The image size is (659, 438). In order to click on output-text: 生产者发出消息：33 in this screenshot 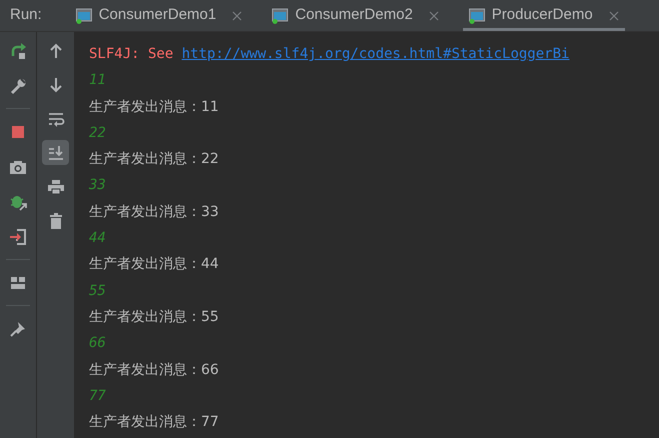, I will do `click(154, 212)`.